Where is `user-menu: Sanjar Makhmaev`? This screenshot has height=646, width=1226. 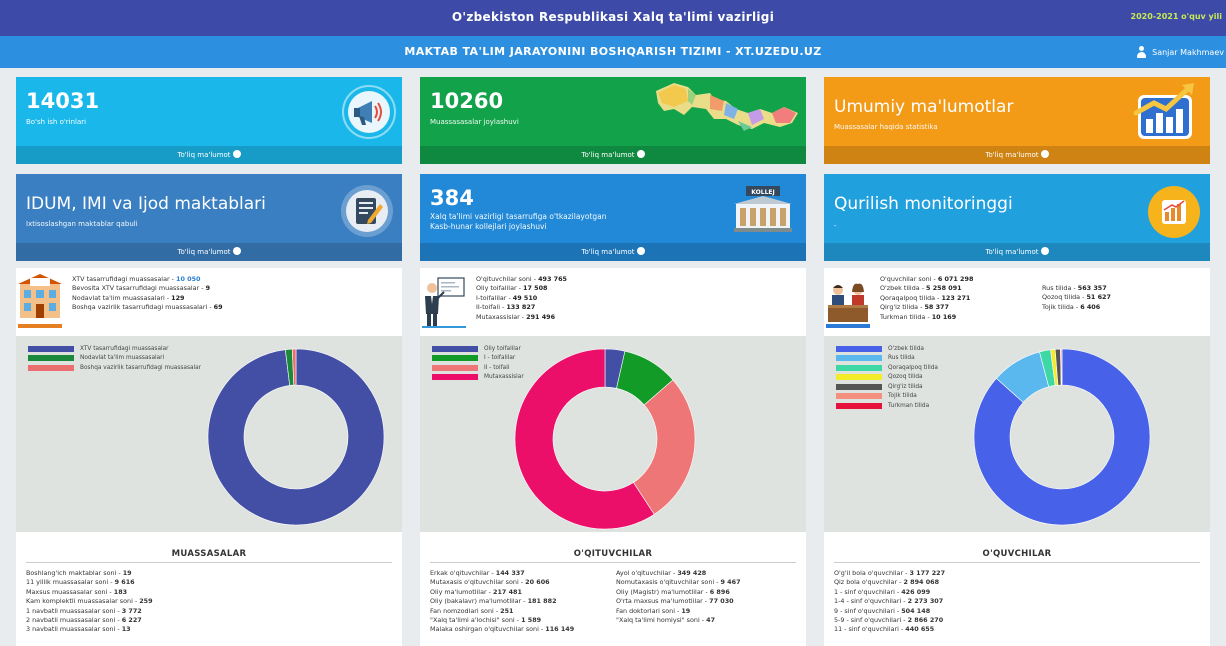
user-menu: Sanjar Makhmaev is located at coordinates (1180, 52).